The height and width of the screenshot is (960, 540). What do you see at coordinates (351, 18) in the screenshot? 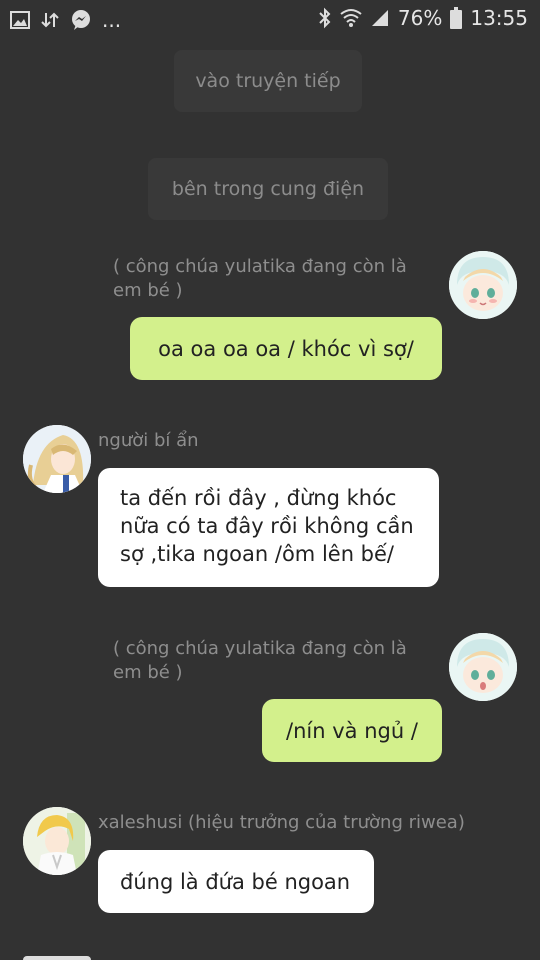
I see `wifi-icon` at bounding box center [351, 18].